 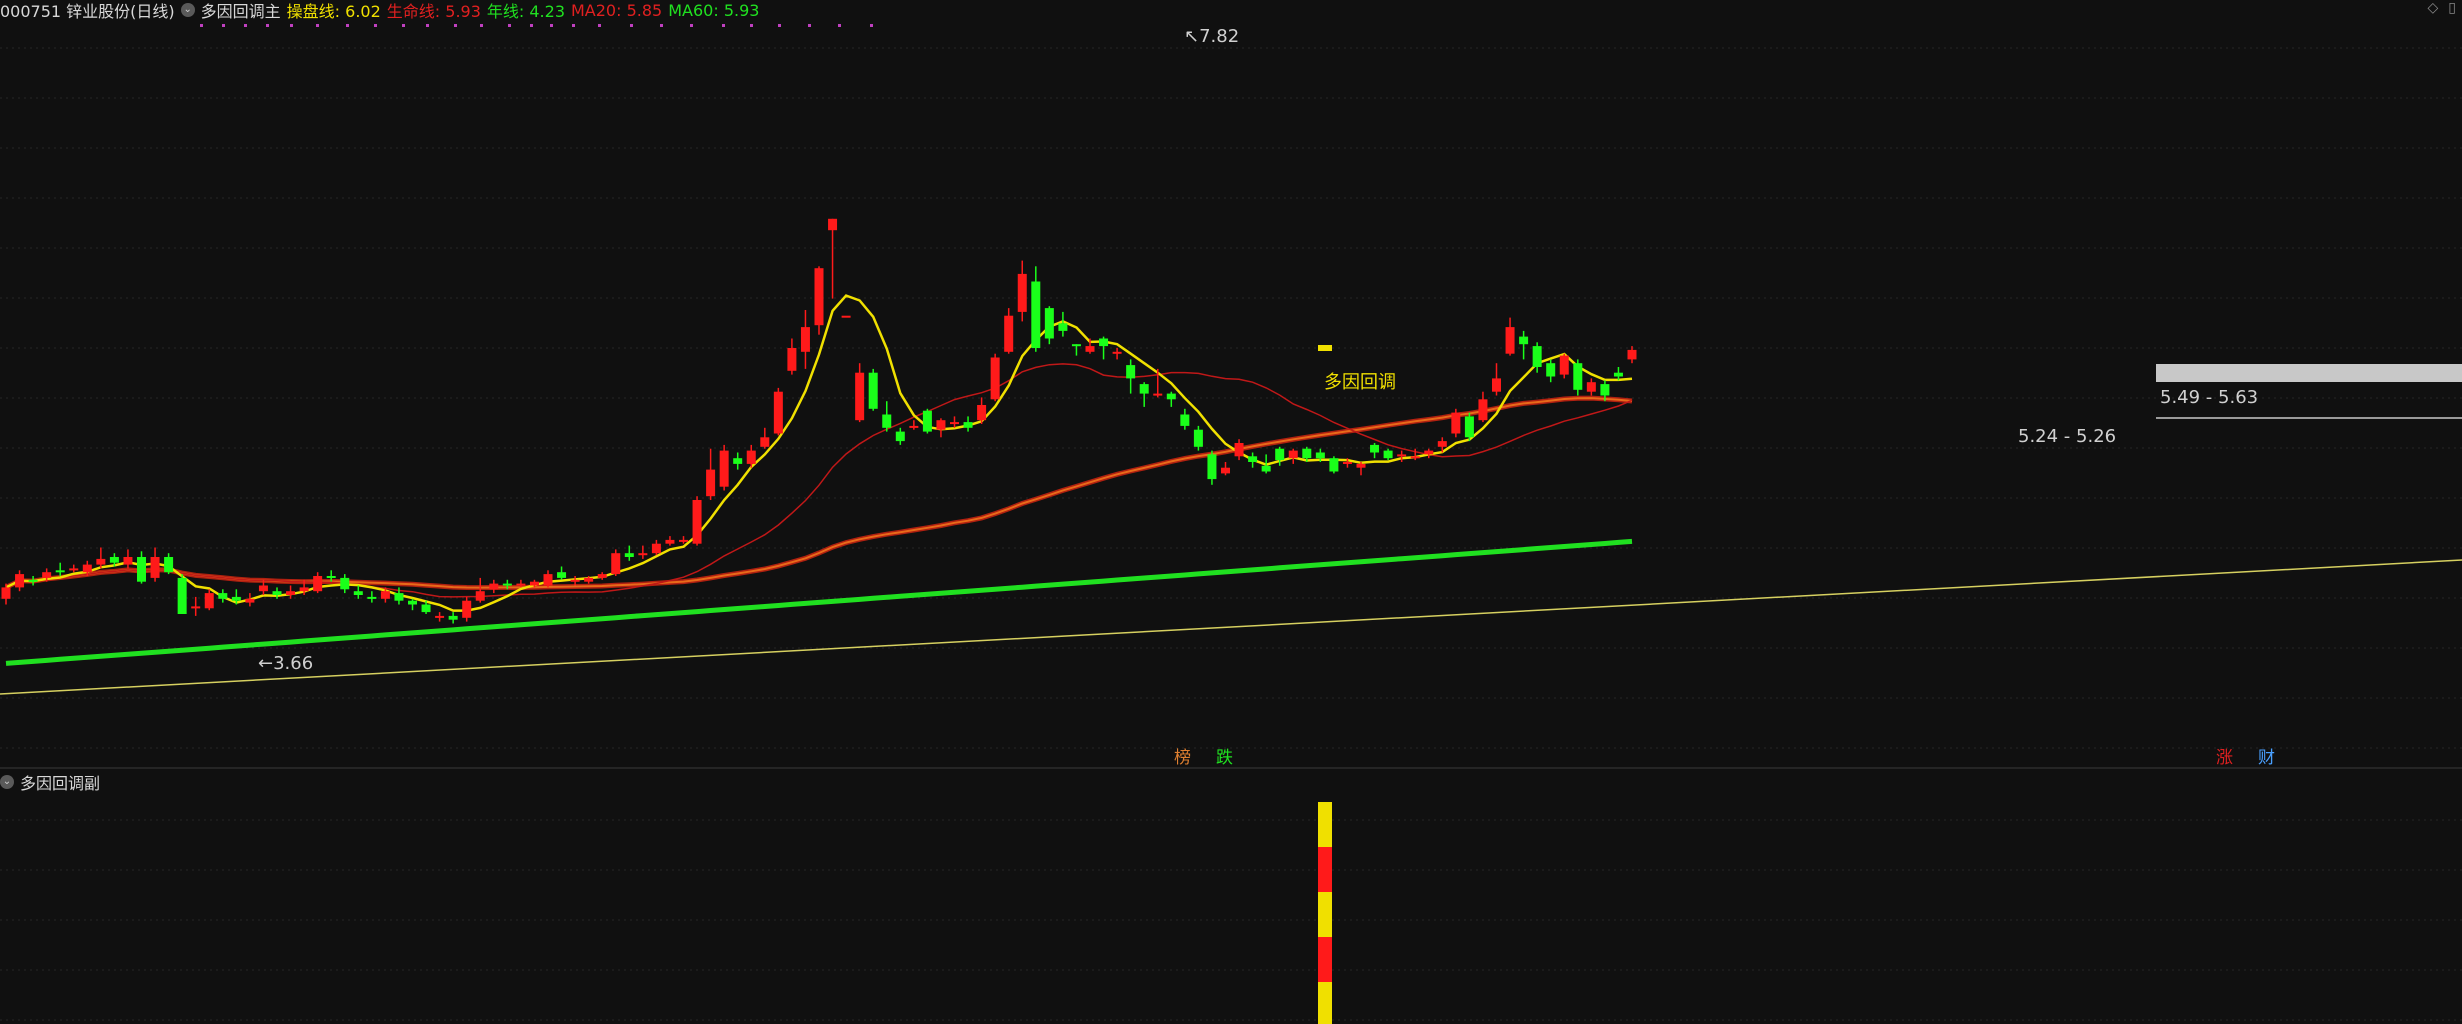 I want to click on indicator-item-ma60: MA60: 5.93, so click(x=714, y=10).